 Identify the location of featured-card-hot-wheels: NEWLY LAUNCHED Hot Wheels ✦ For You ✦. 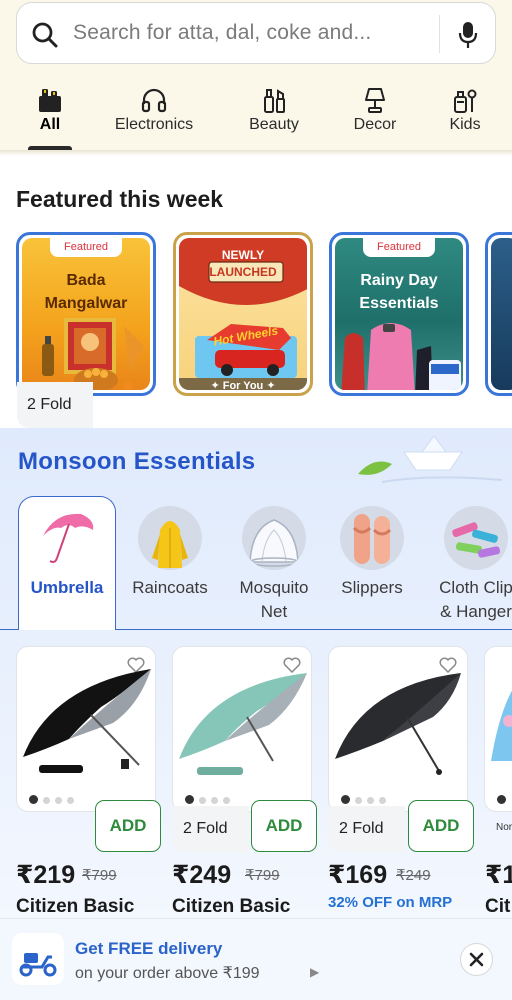
(243, 314).